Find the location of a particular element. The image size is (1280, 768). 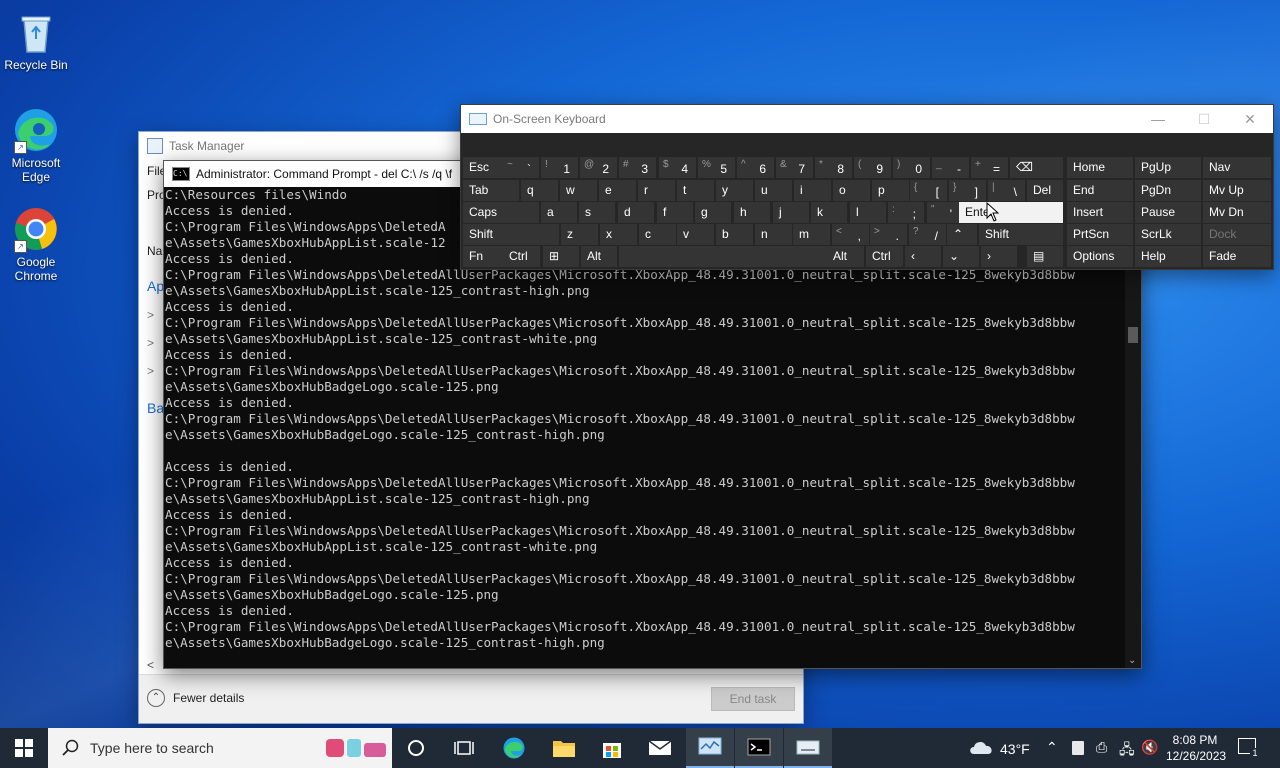

key-nav: Nav is located at coordinates (1237, 167).